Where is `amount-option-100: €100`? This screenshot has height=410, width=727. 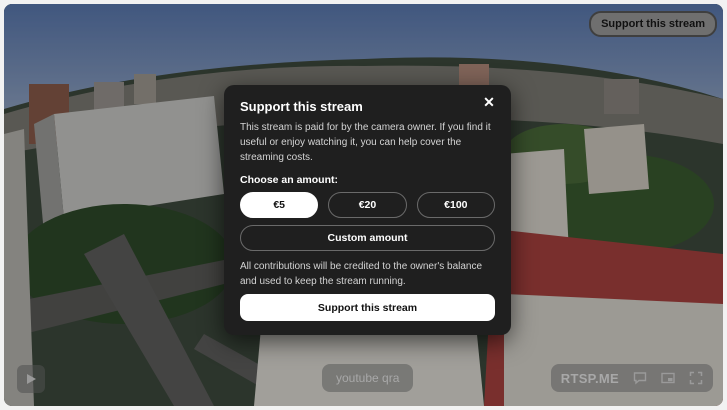 amount-option-100: €100 is located at coordinates (455, 205).